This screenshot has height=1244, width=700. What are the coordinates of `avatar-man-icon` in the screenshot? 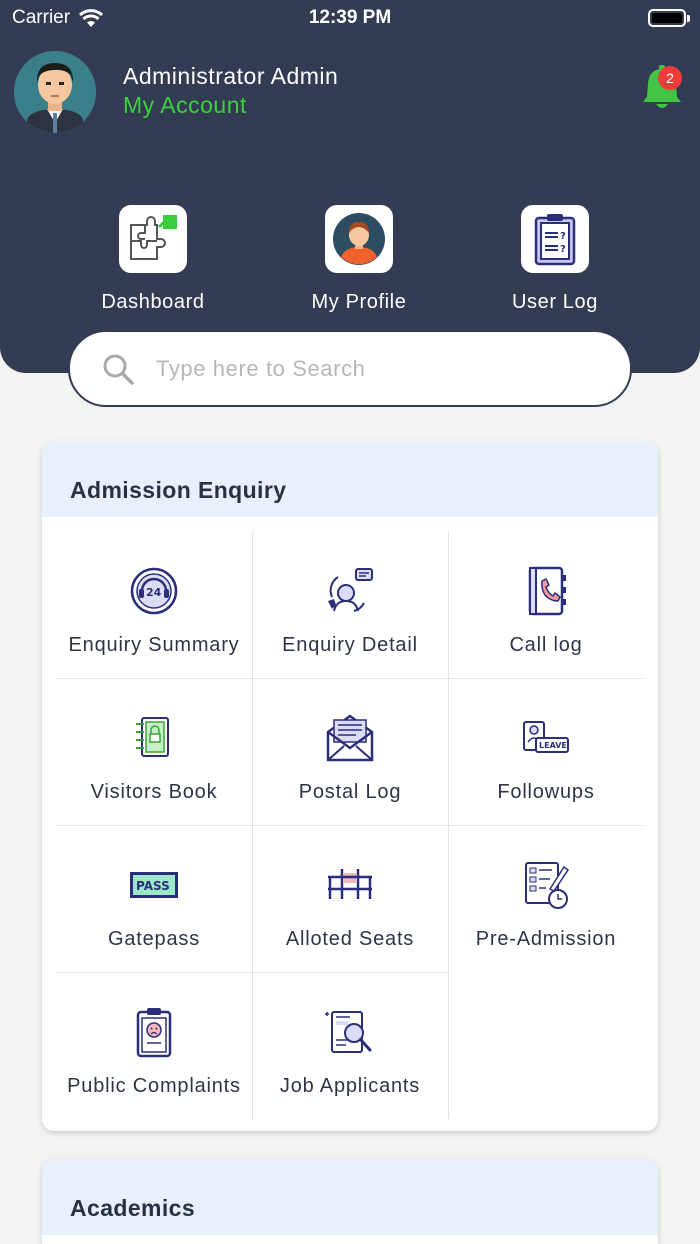 It's located at (55, 92).